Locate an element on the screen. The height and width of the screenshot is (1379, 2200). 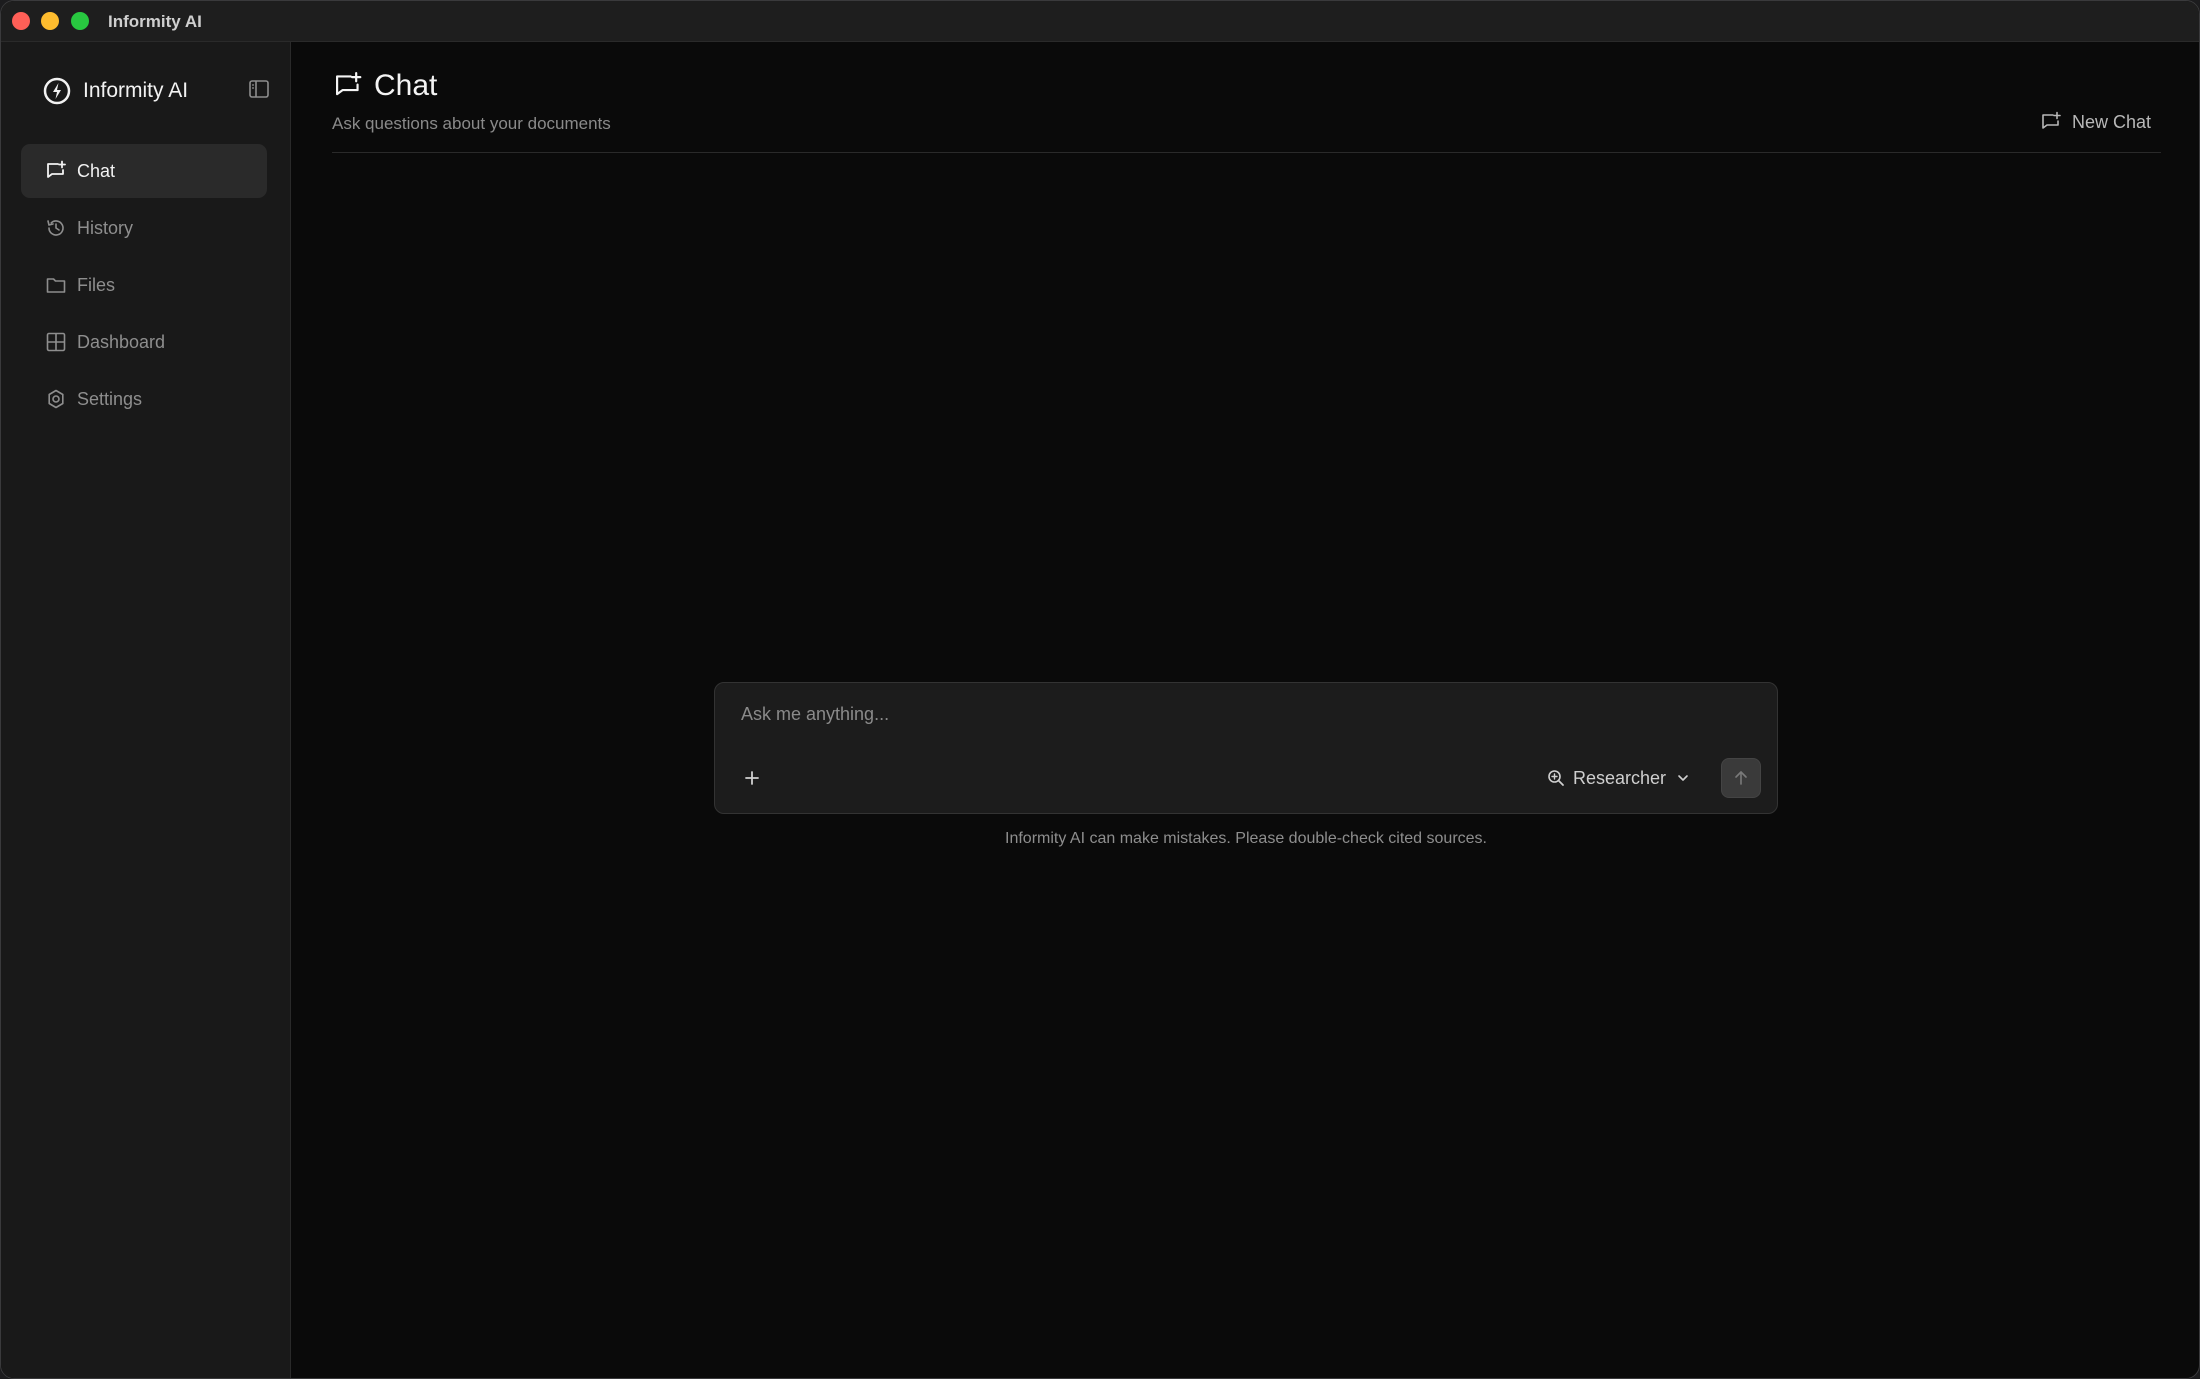
plus-icon is located at coordinates (752, 778).